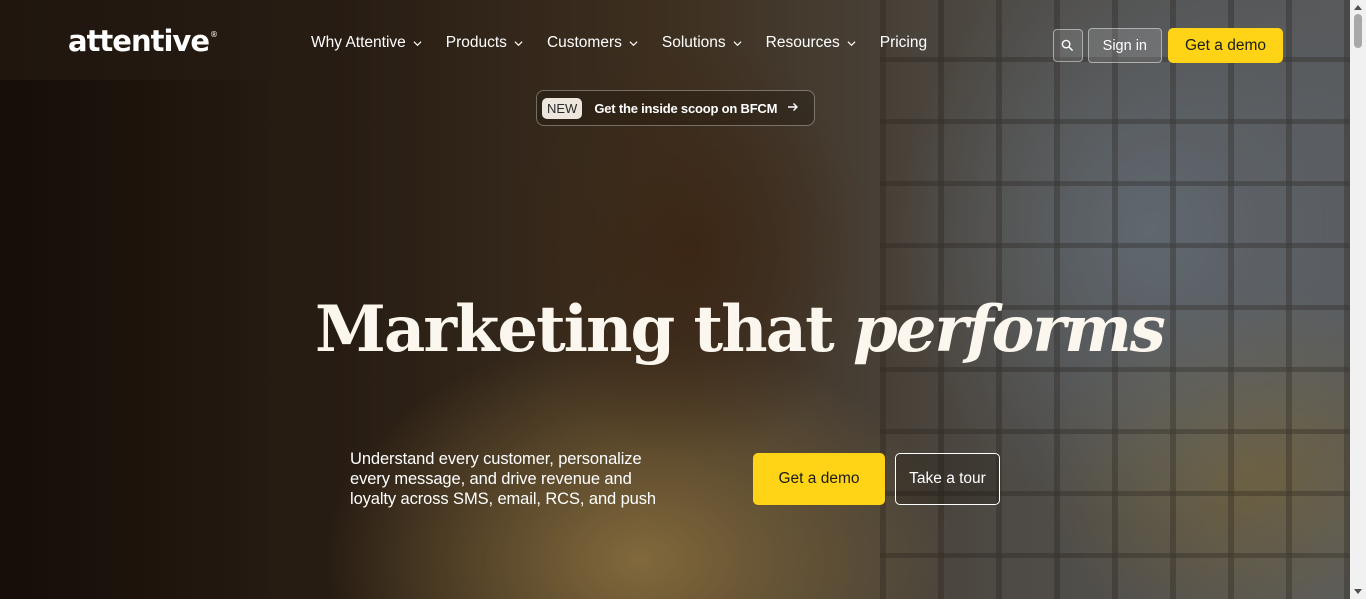 The height and width of the screenshot is (599, 1366). What do you see at coordinates (686, 108) in the screenshot?
I see `announcement-text: Get the inside scoop on BFCM` at bounding box center [686, 108].